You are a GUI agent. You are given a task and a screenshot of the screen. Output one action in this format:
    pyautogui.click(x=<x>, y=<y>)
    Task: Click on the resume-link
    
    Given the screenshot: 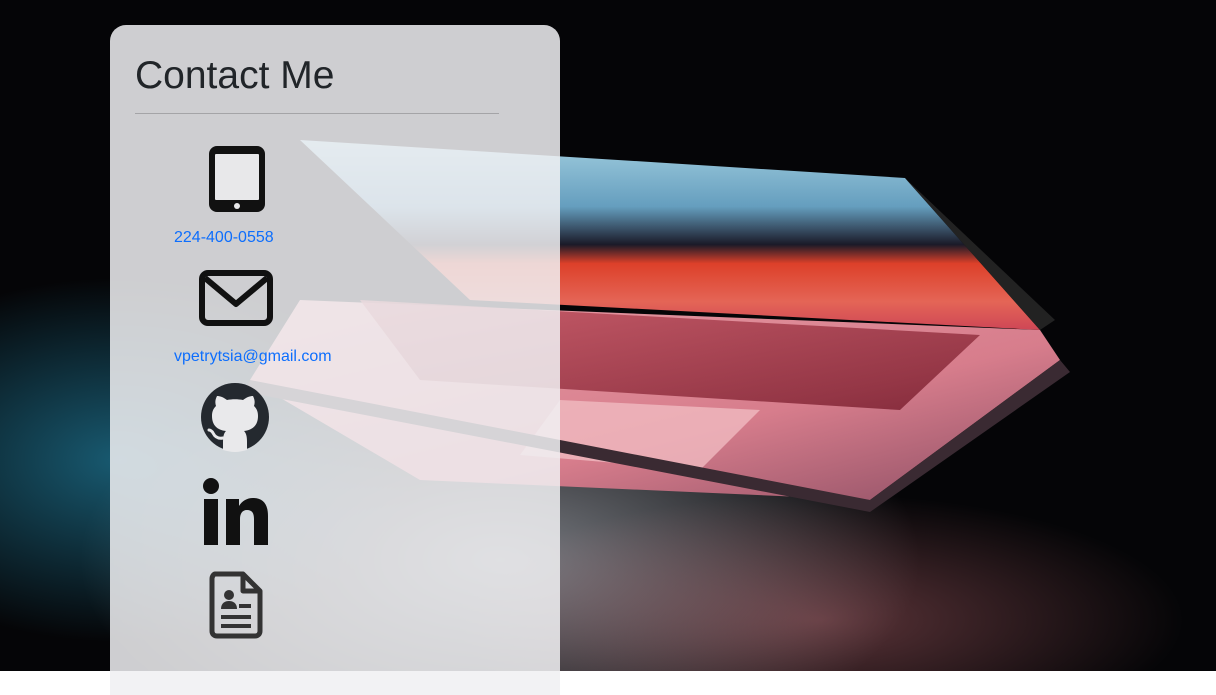 What is the action you would take?
    pyautogui.click(x=236, y=607)
    